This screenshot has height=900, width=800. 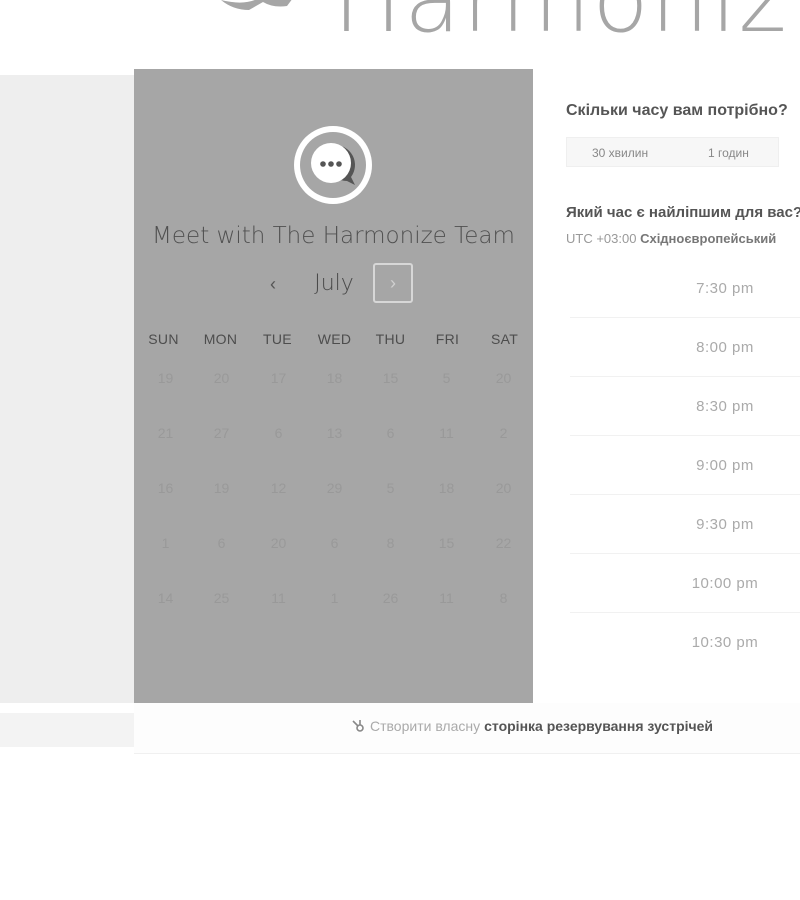 What do you see at coordinates (561, 23) in the screenshot?
I see `brand-name: Harmoniz` at bounding box center [561, 23].